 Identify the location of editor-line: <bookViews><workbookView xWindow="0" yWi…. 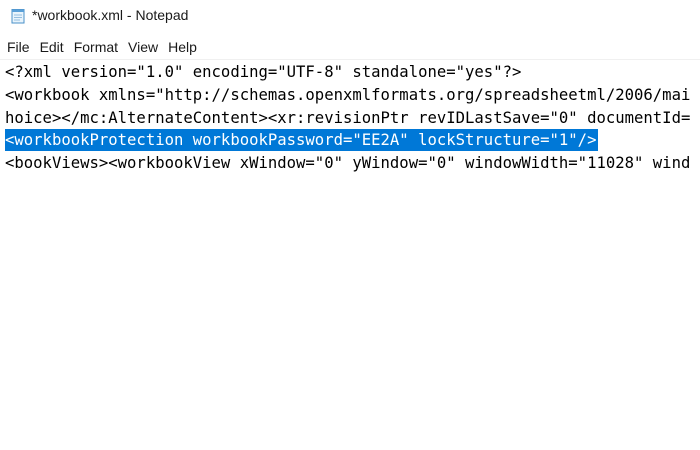
(347, 163).